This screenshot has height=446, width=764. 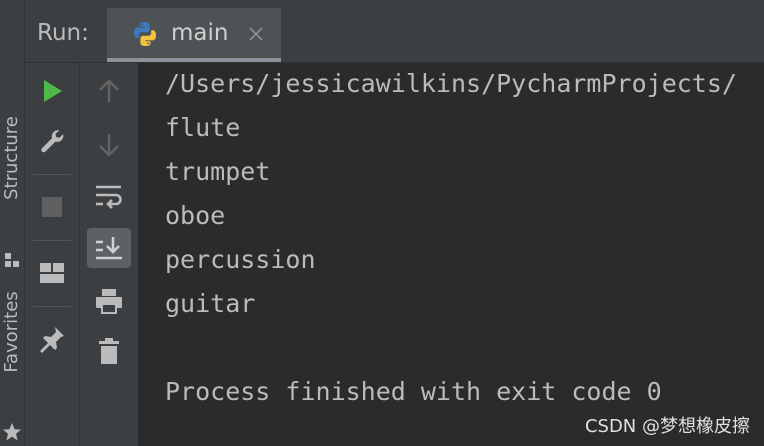 I want to click on pin-icon, so click(x=52, y=340).